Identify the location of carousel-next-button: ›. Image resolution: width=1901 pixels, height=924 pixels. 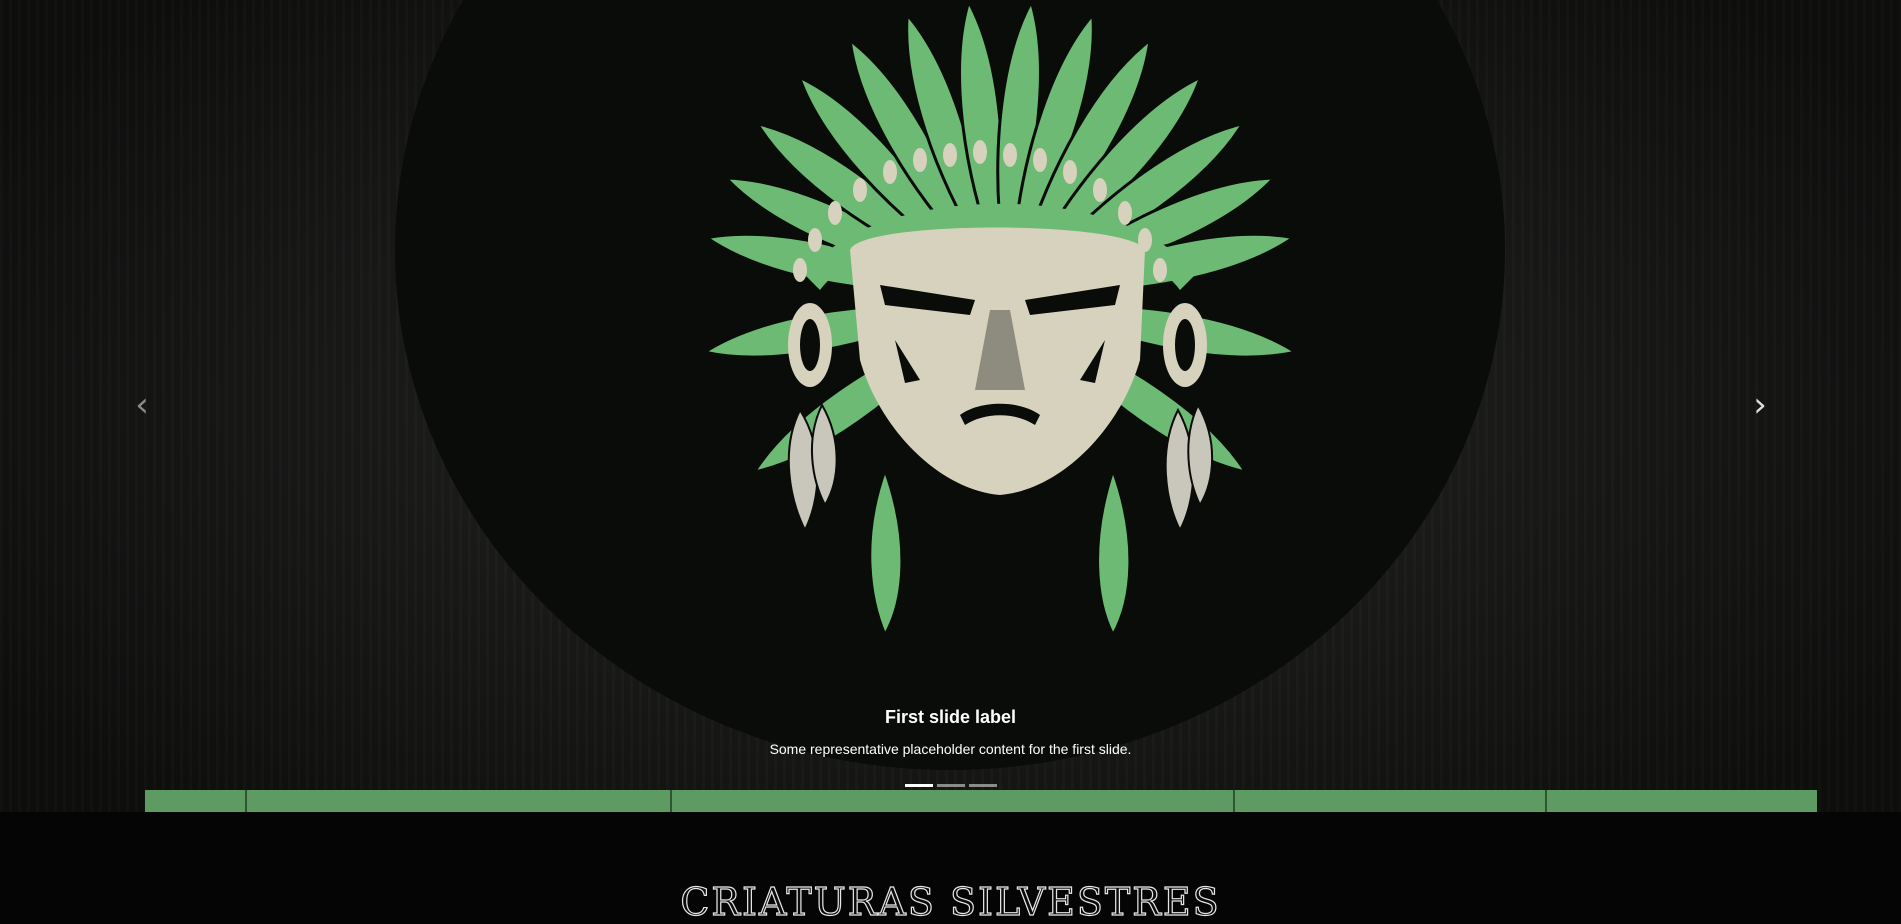
(1760, 405).